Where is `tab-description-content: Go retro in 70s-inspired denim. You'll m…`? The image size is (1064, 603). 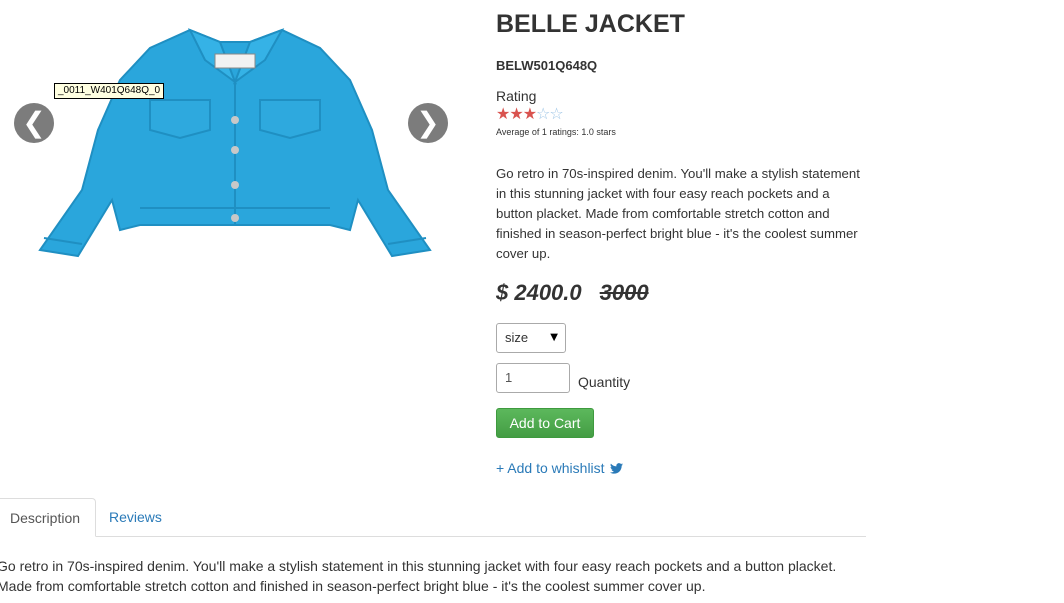
tab-description-content: Go retro in 70s-inspired denim. You'll m… is located at coordinates (418, 576).